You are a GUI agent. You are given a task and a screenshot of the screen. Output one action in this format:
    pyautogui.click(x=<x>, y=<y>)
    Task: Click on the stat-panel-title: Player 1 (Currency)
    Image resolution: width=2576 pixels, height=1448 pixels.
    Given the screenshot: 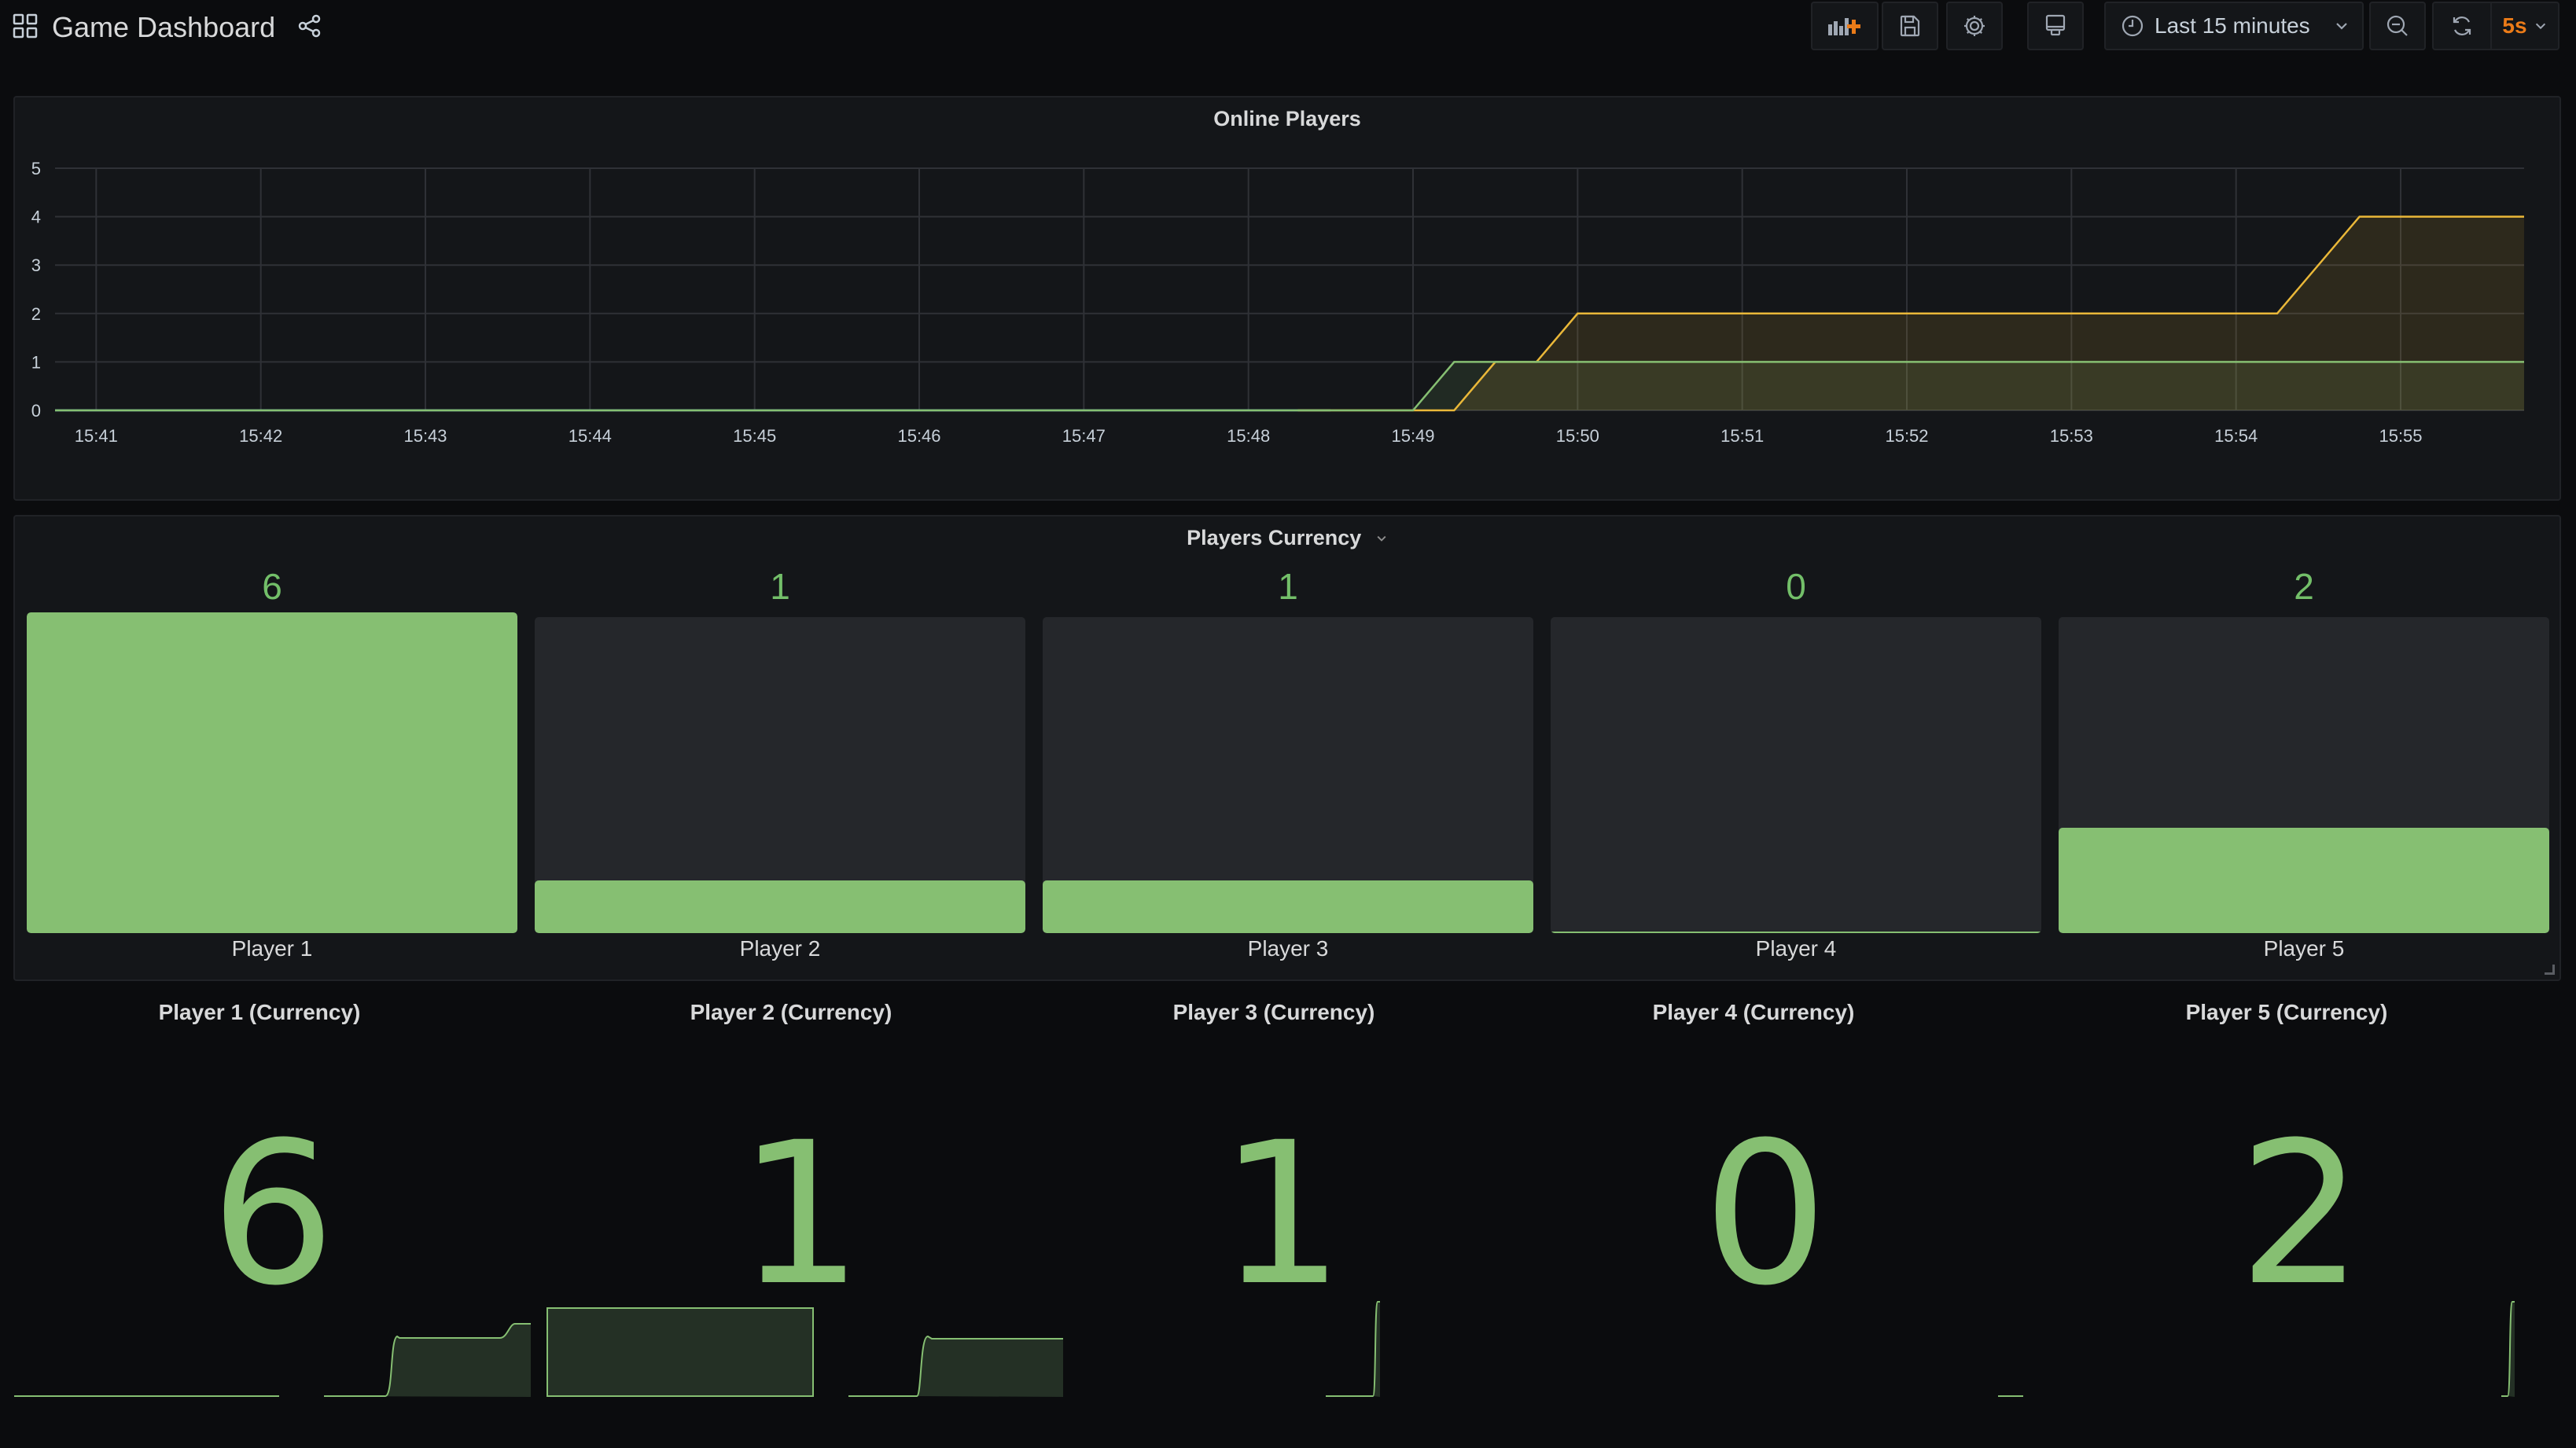 What is the action you would take?
    pyautogui.click(x=259, y=1012)
    